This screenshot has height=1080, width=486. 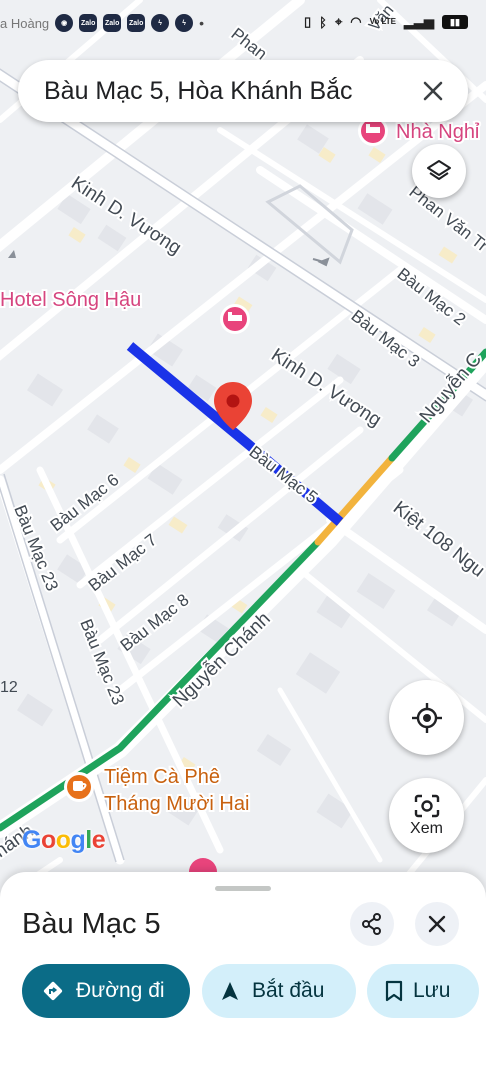 What do you see at coordinates (438, 132) in the screenshot?
I see `nha-nghi-label: Nhà Nghỉ` at bounding box center [438, 132].